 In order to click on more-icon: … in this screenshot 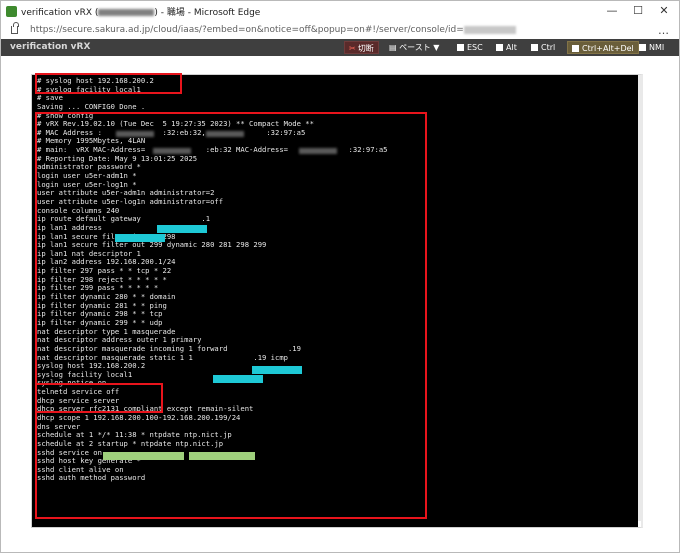, I will do `click(663, 30)`.